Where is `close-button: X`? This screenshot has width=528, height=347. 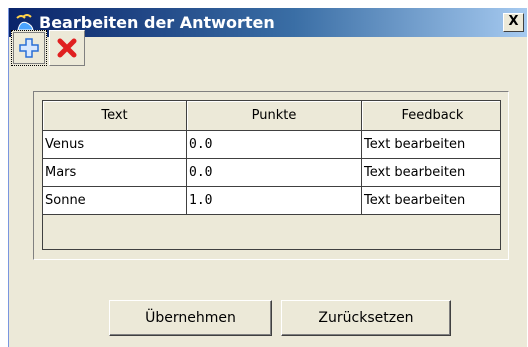 close-button: X is located at coordinates (513, 22).